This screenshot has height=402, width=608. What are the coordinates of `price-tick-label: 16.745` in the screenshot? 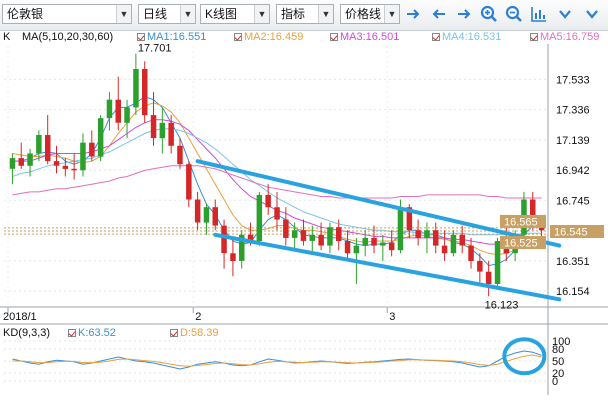 It's located at (573, 201).